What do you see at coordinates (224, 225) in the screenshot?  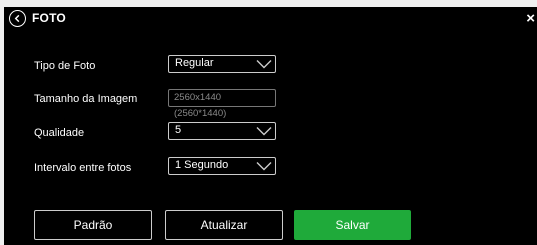 I see `refresh-button: Atualizar` at bounding box center [224, 225].